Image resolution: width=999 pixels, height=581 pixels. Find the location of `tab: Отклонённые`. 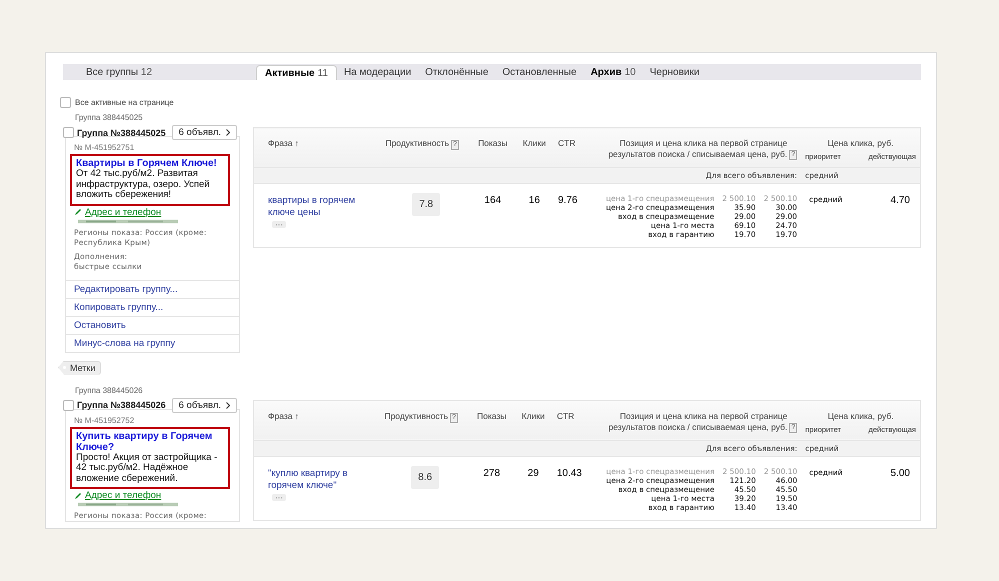

tab: Отклонённые is located at coordinates (457, 72).